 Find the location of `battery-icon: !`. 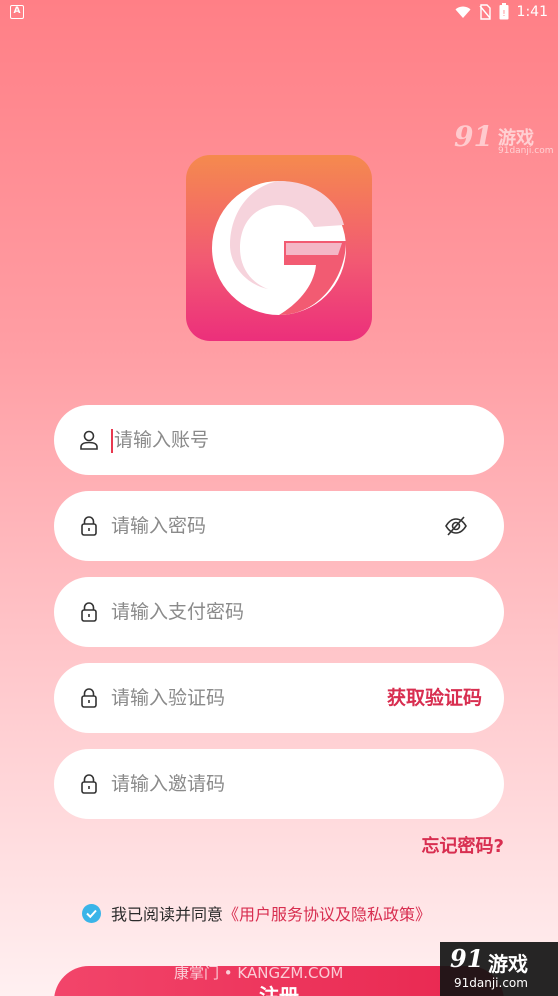

battery-icon: ! is located at coordinates (504, 11).